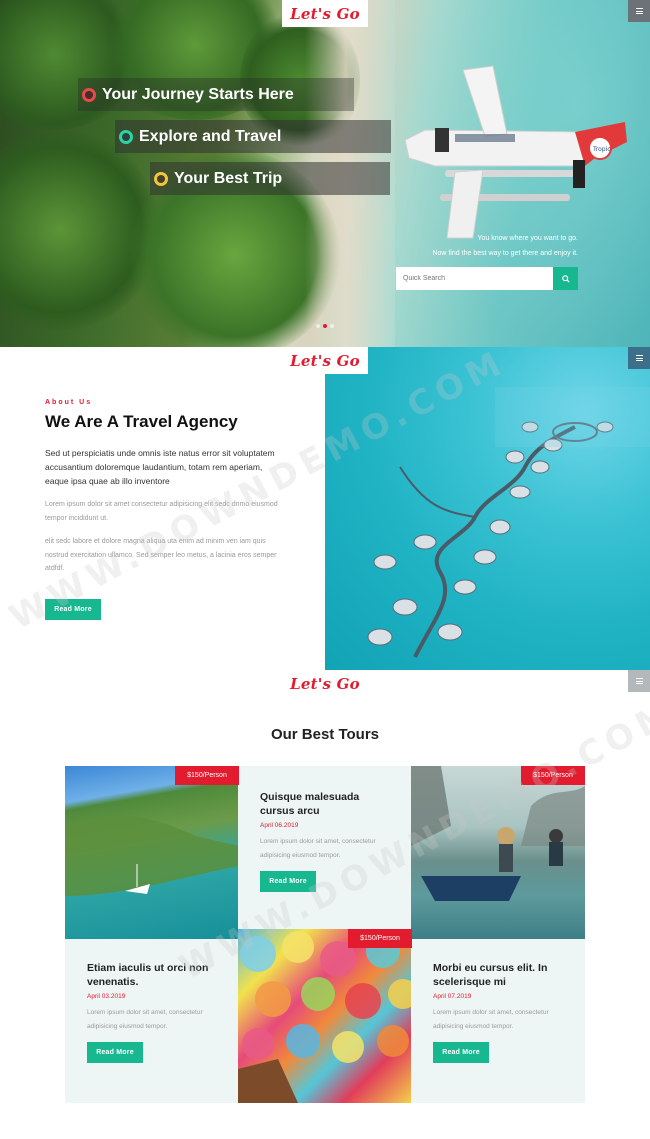 This screenshot has width=650, height=1139. I want to click on about-title: We Are A Travel Agency, so click(141, 421).